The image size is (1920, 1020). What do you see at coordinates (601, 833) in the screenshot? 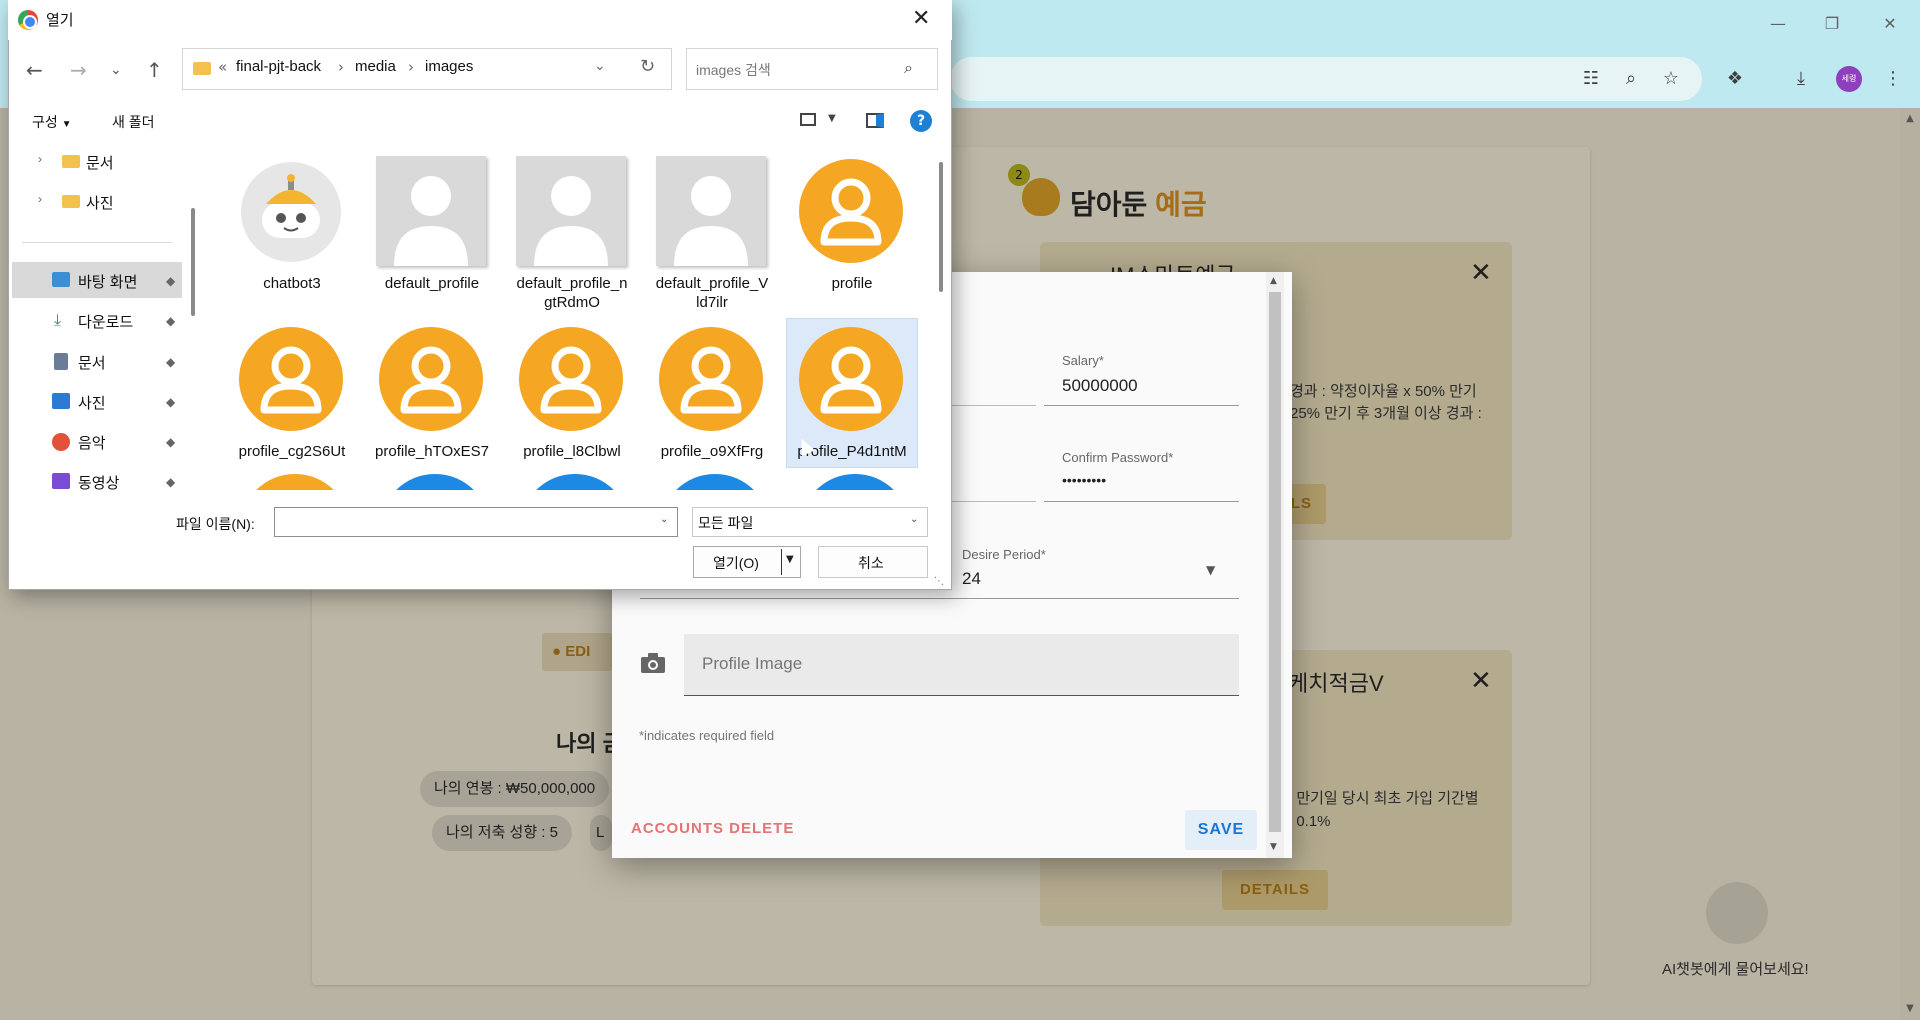
I see `partial-chip: L` at bounding box center [601, 833].